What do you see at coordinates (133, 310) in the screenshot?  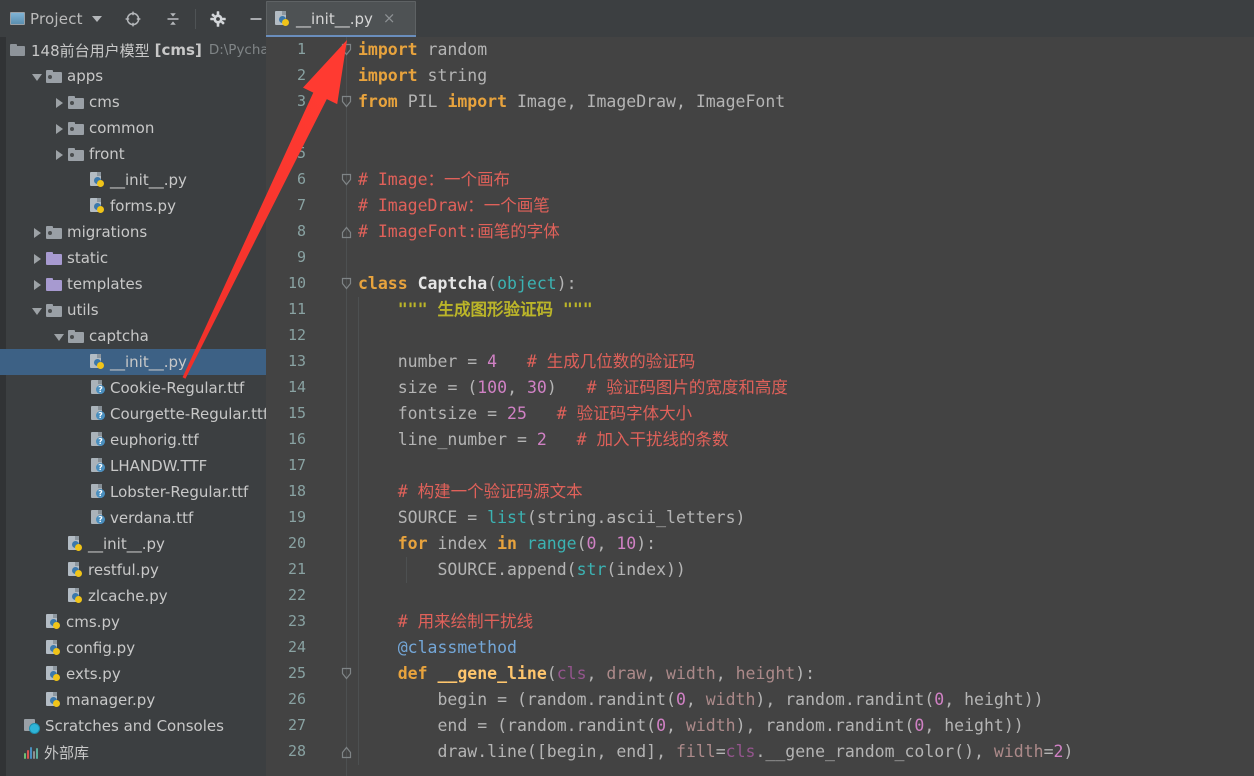 I see `tree-row-utils: utils` at bounding box center [133, 310].